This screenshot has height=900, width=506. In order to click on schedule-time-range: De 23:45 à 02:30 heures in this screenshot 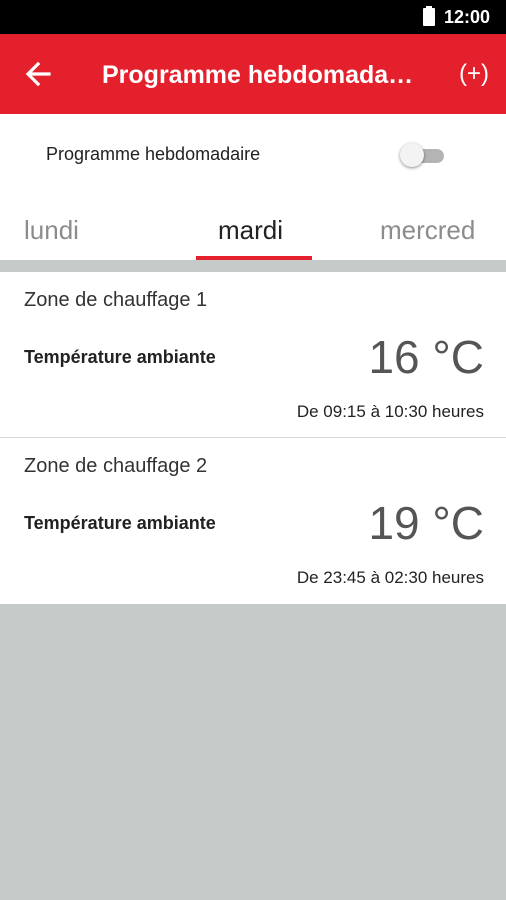, I will do `click(390, 577)`.